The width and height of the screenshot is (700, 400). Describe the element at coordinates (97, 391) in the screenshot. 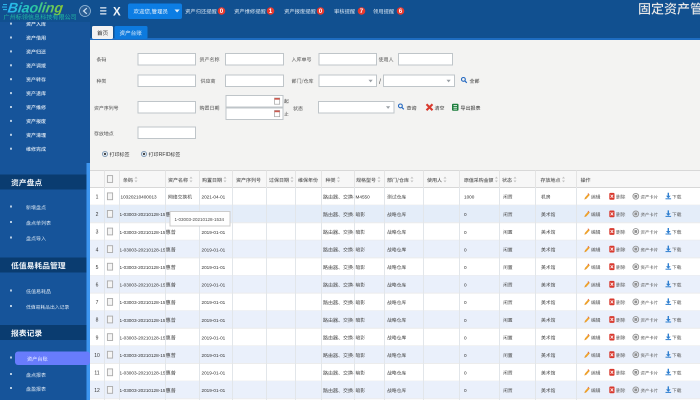

I see `svg-text: 12` at that location.